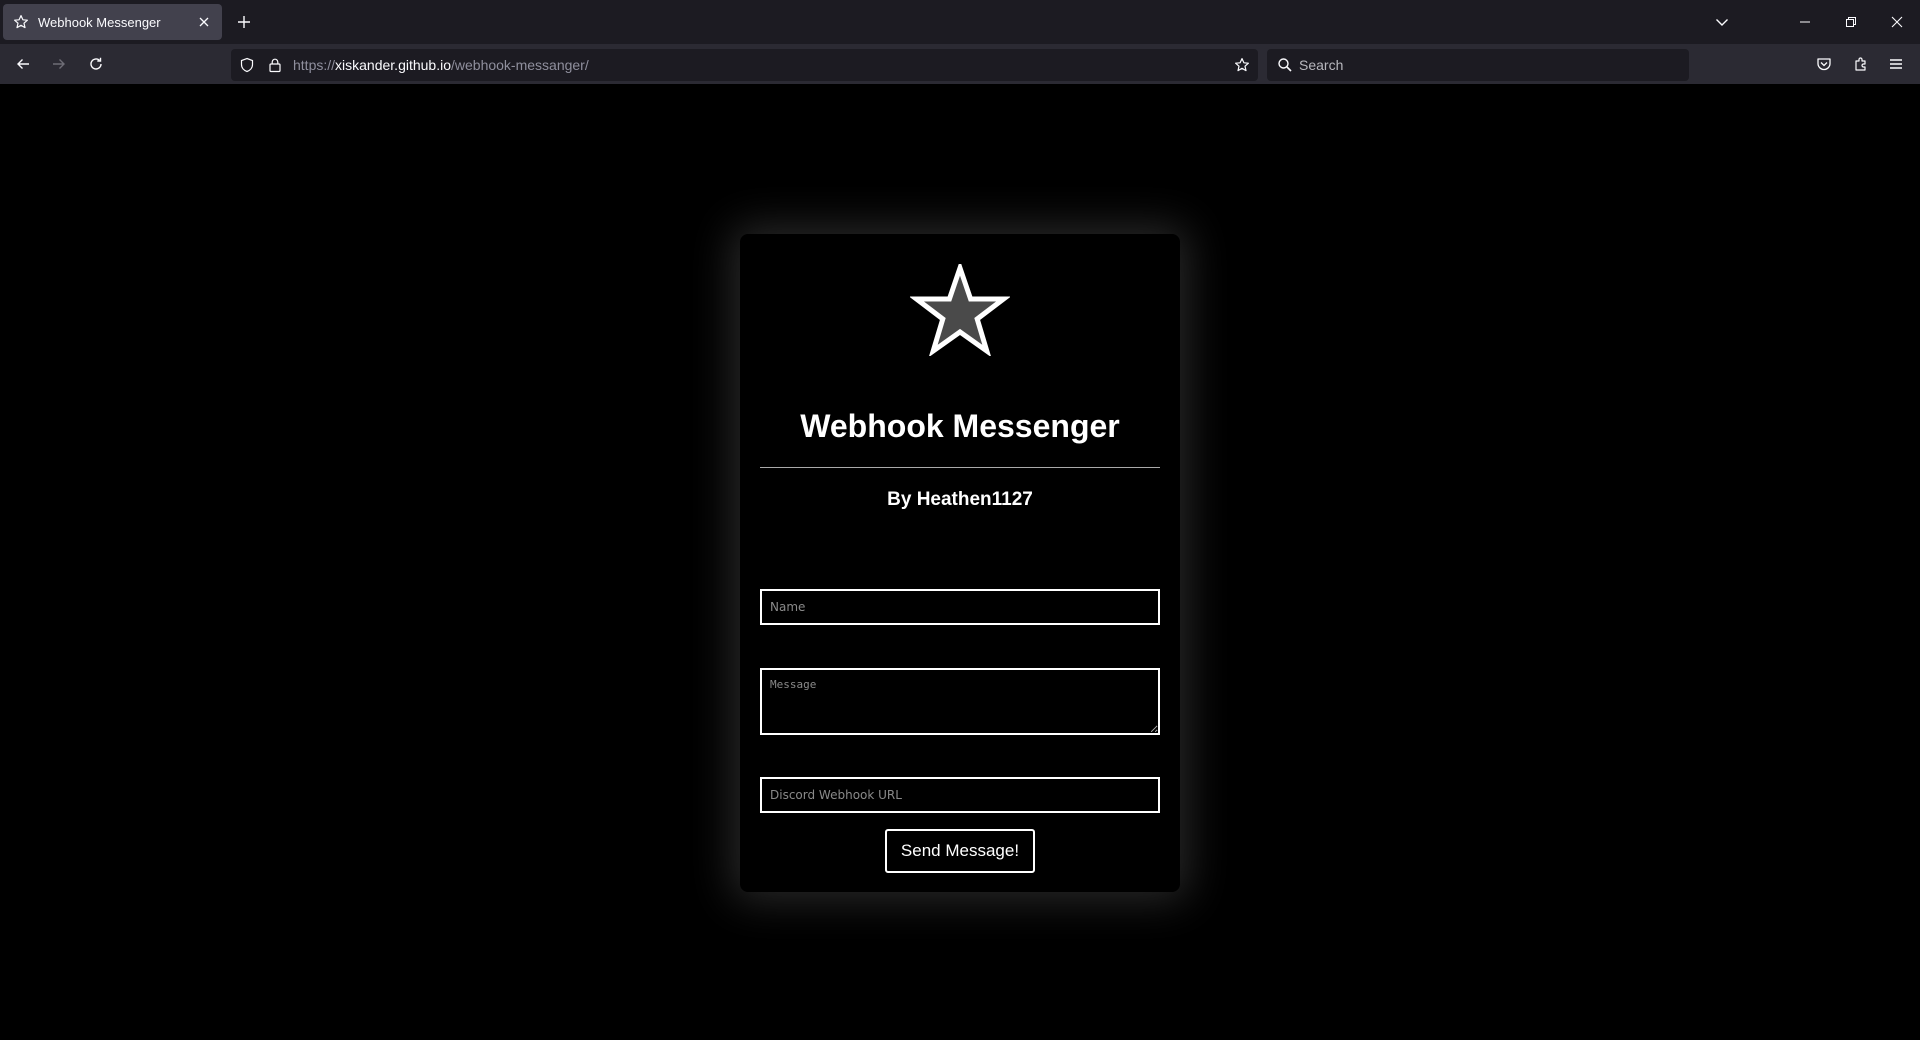  I want to click on extensions-button, so click(1861, 64).